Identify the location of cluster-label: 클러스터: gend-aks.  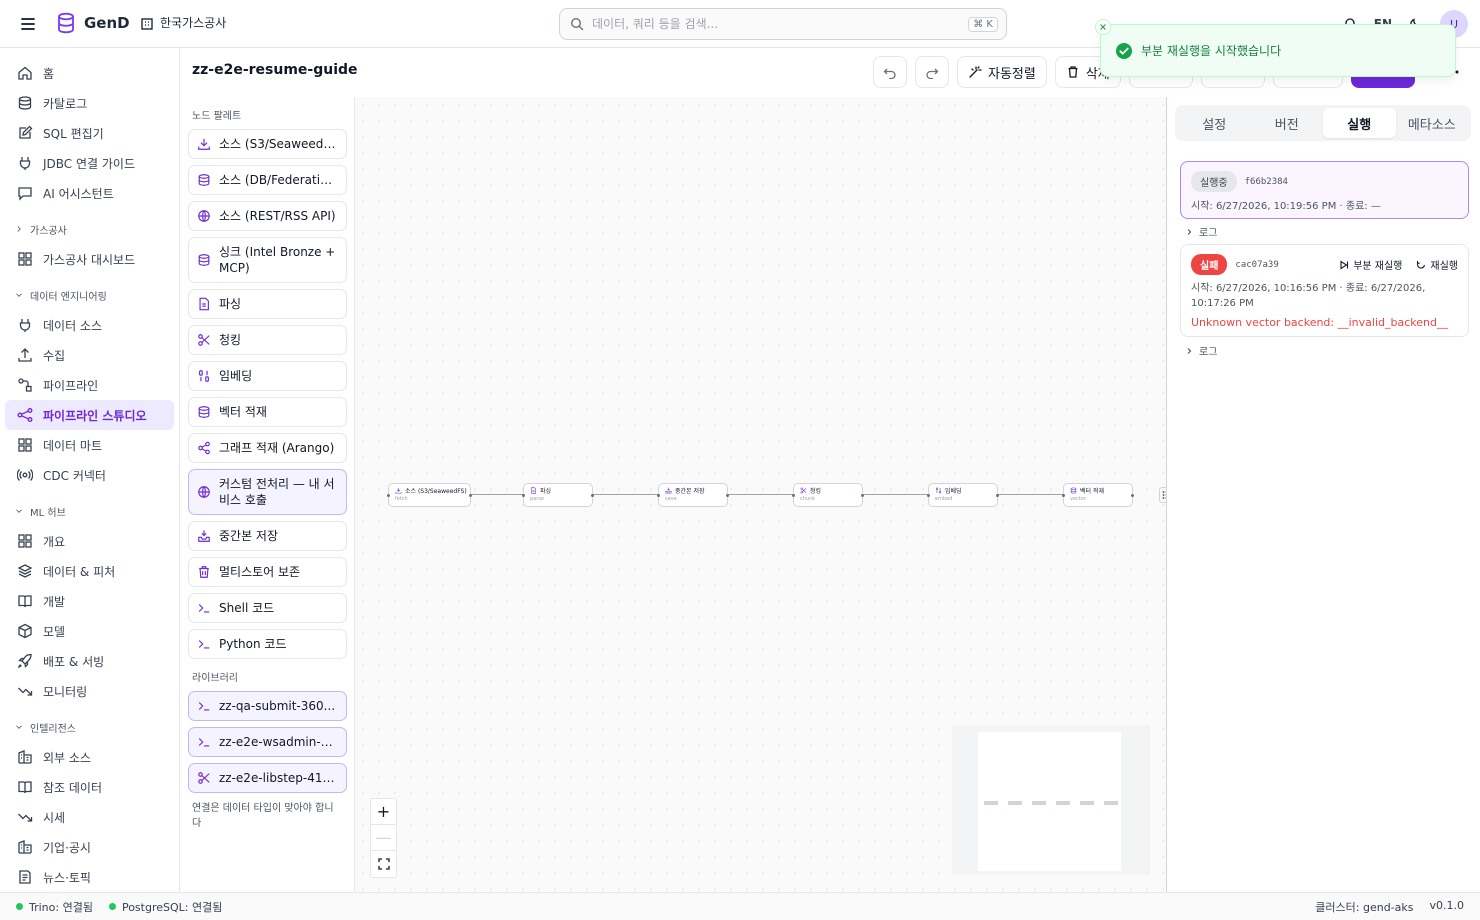
(1364, 907).